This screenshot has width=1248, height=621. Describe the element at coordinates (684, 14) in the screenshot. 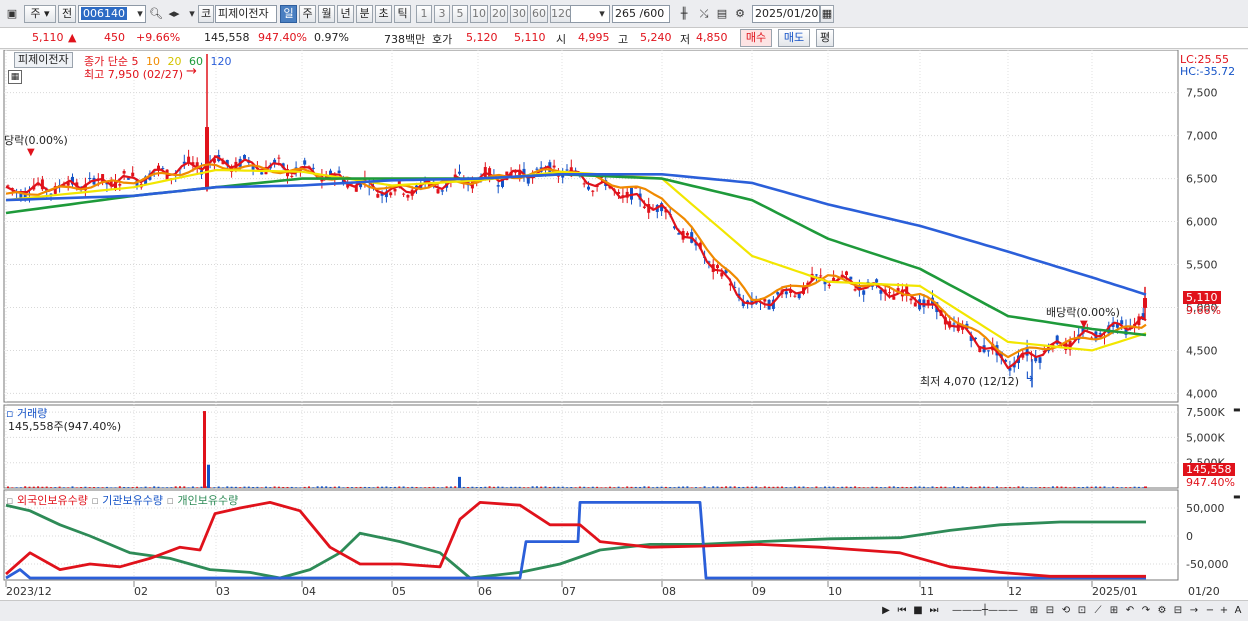

I see `candle-type-icon: ╫` at that location.